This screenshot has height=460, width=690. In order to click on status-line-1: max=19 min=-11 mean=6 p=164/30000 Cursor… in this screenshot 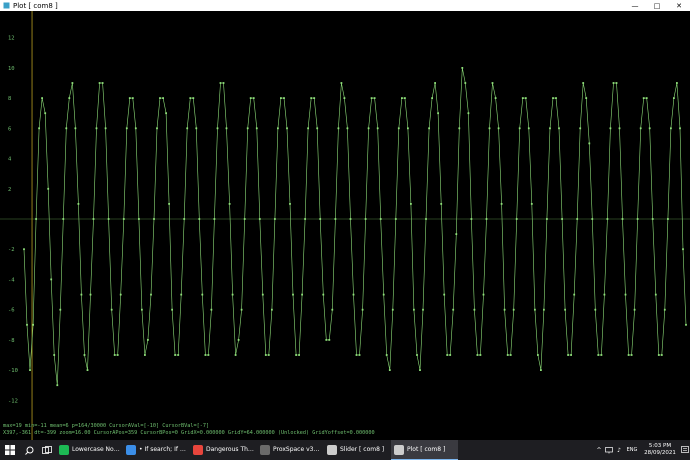, I will do `click(106, 426)`.